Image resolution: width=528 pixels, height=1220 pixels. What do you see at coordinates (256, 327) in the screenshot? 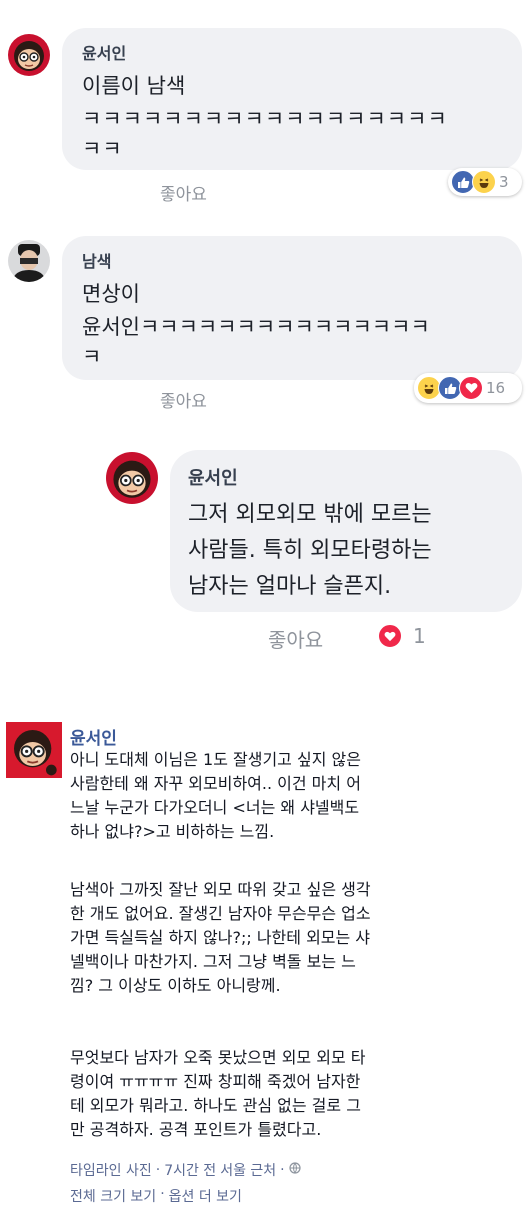
I see `comment-text-line: 윤서인ㅋㅋㅋㅋㅋㅋㅋㅋㅋㅋㅋㅋㅋㅋㅋ` at bounding box center [256, 327].